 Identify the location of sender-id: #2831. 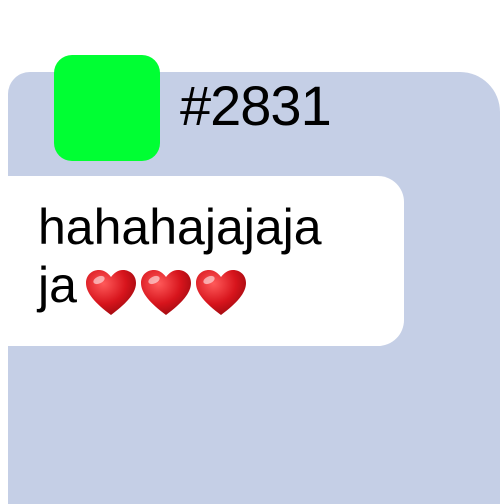
(256, 105).